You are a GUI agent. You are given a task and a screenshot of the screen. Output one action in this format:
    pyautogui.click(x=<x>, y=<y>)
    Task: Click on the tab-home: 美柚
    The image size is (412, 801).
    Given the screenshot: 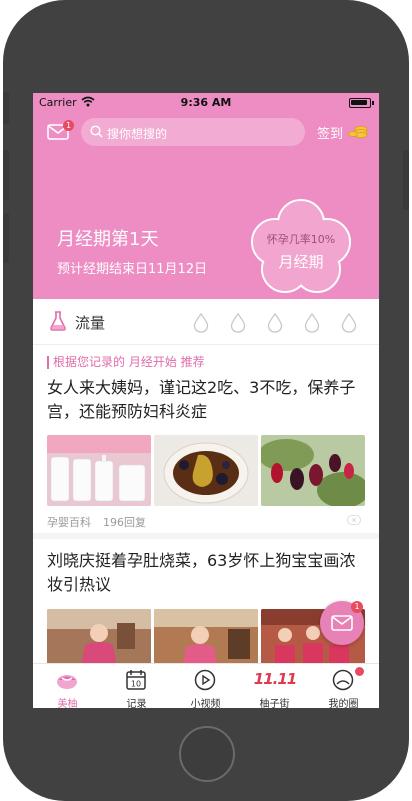 What is the action you would take?
    pyautogui.click(x=67, y=686)
    